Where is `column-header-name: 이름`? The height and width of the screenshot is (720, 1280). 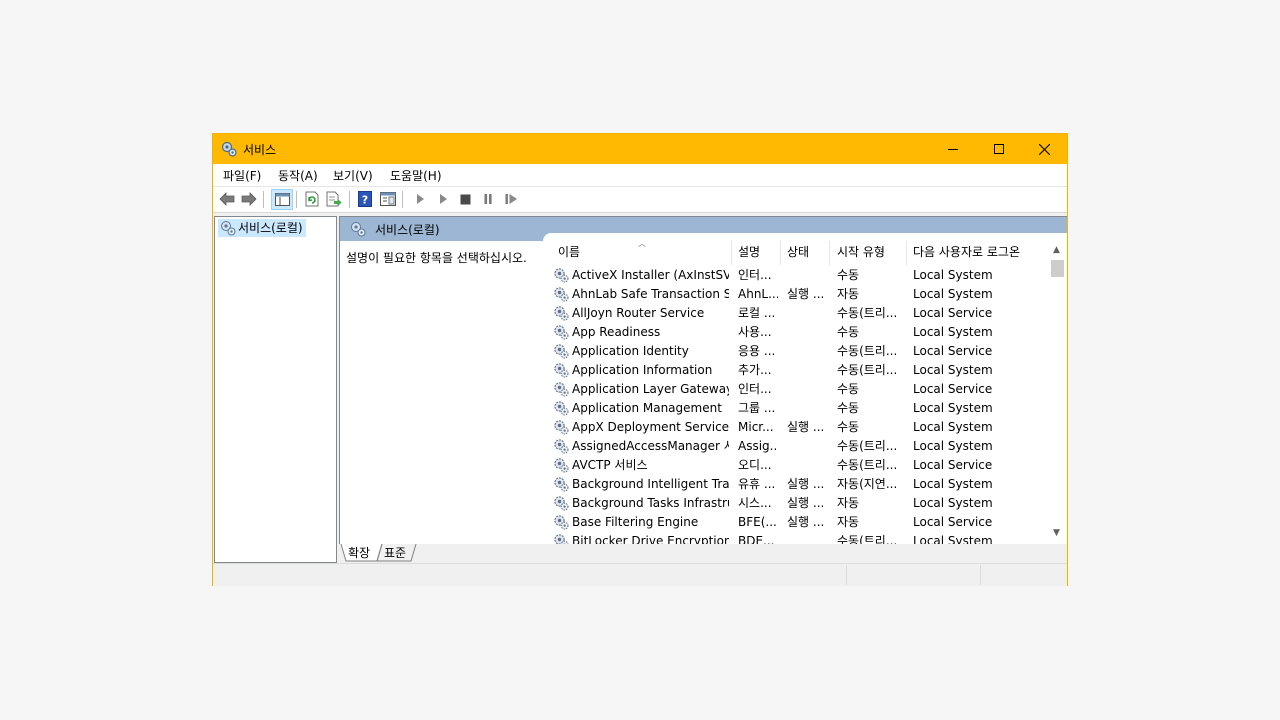
column-header-name: 이름 is located at coordinates (569, 251).